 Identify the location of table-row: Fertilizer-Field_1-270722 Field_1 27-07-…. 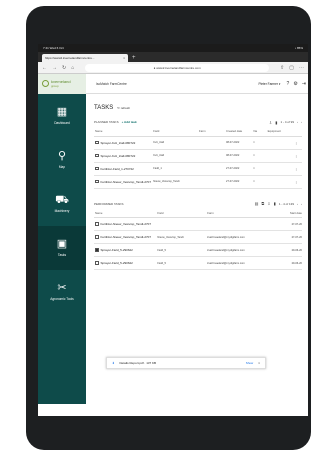
(198, 169).